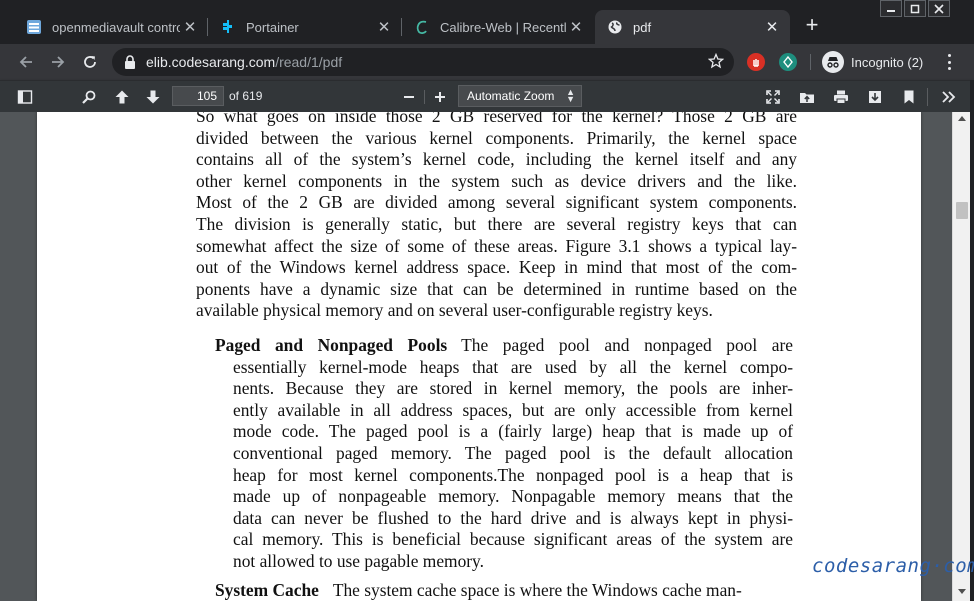  I want to click on text-line: not allowed to use pagable memory., so click(358, 560).